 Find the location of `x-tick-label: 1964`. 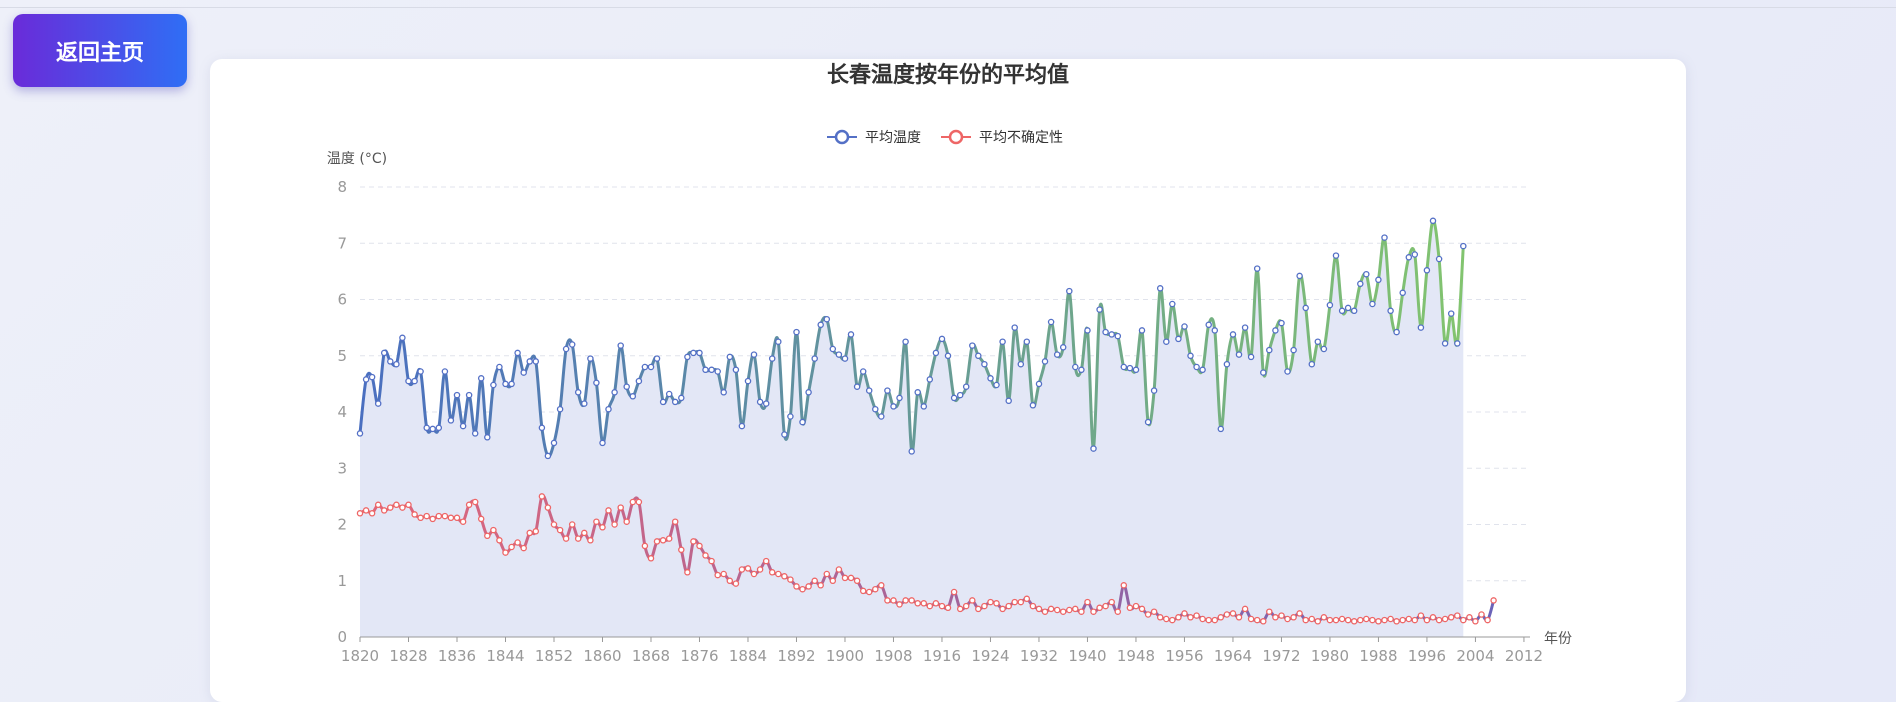

x-tick-label: 1964 is located at coordinates (1233, 656).